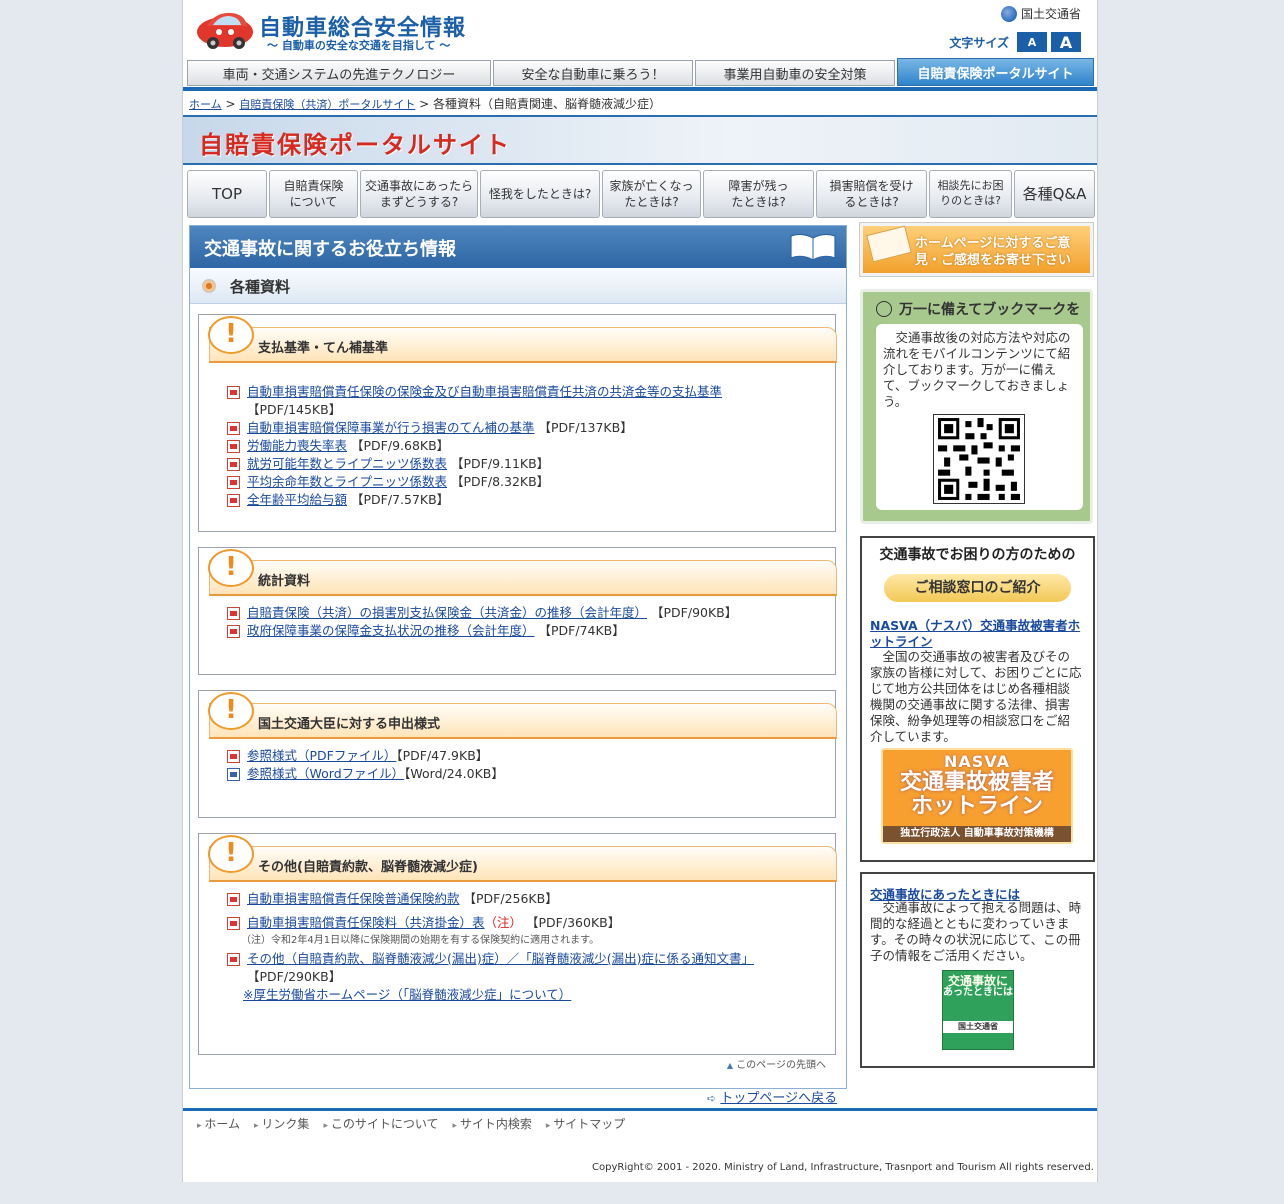 The image size is (1284, 1204). What do you see at coordinates (884, 309) in the screenshot?
I see `globe-icon` at bounding box center [884, 309].